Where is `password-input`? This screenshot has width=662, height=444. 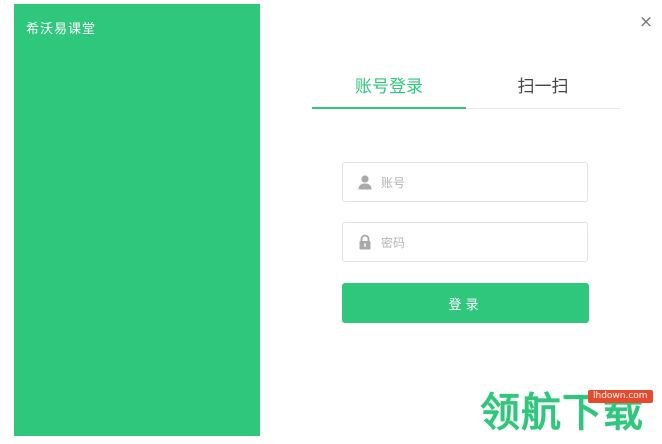
password-input is located at coordinates (481, 243).